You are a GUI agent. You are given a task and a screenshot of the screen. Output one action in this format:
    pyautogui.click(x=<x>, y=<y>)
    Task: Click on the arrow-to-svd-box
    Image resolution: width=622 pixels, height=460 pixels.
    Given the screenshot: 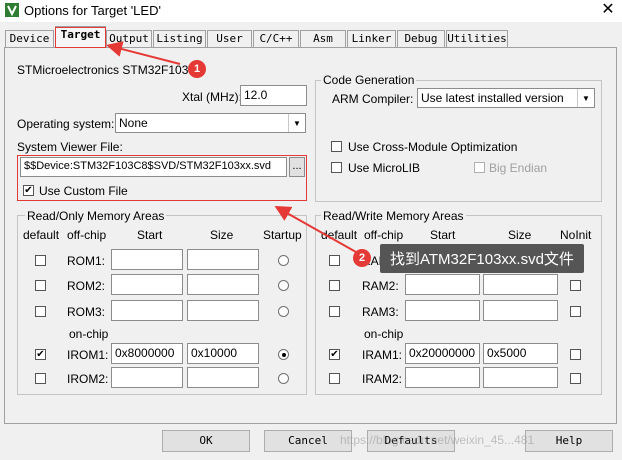 What is the action you would take?
    pyautogui.click(x=315, y=229)
    